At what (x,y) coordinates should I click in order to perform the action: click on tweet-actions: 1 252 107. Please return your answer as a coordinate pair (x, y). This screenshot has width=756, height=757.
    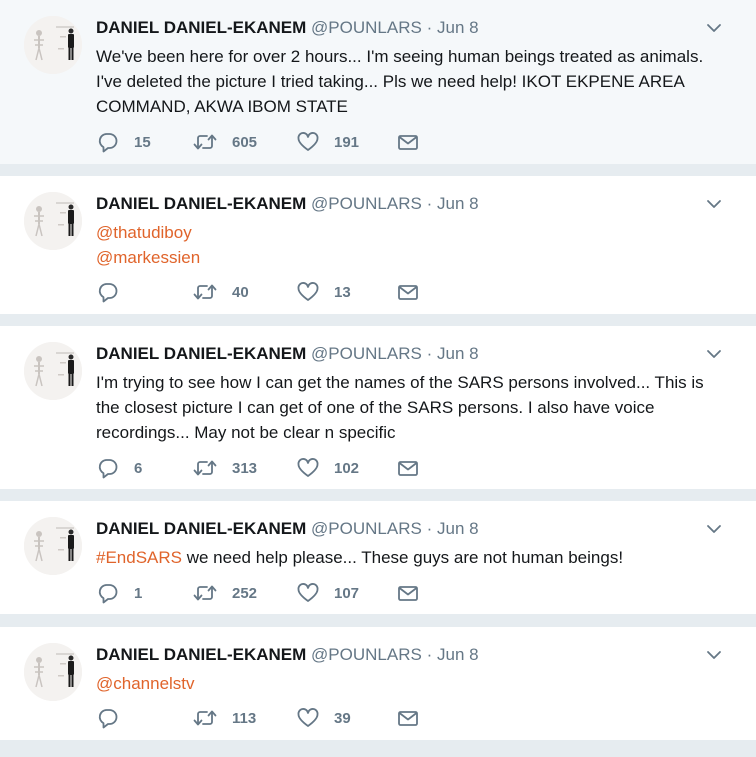
    Looking at the image, I should click on (258, 593).